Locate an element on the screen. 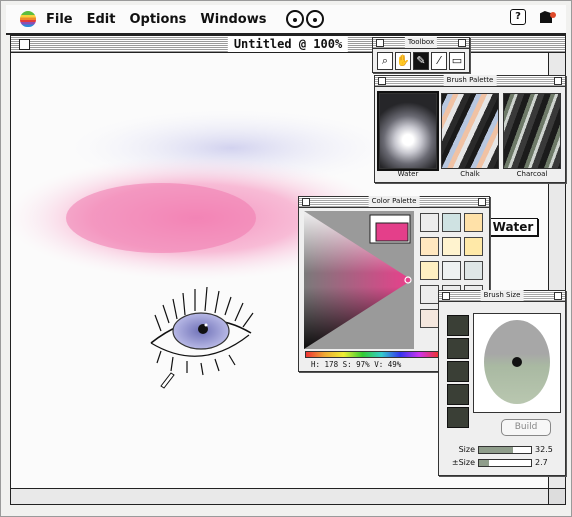 This screenshot has height=517, width=572. charcoal-brush-icon is located at coordinates (532, 131).